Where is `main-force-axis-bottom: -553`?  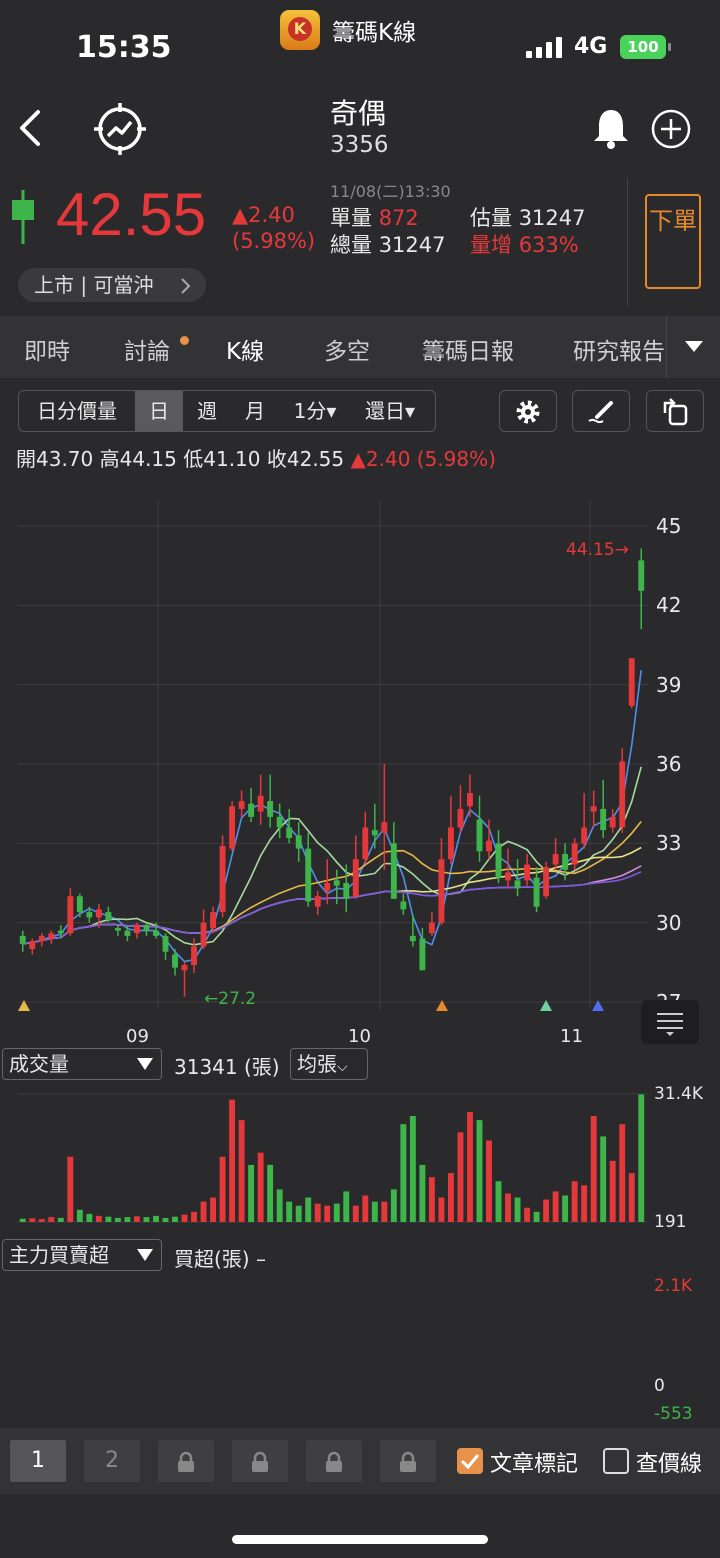 main-force-axis-bottom: -553 is located at coordinates (673, 1414).